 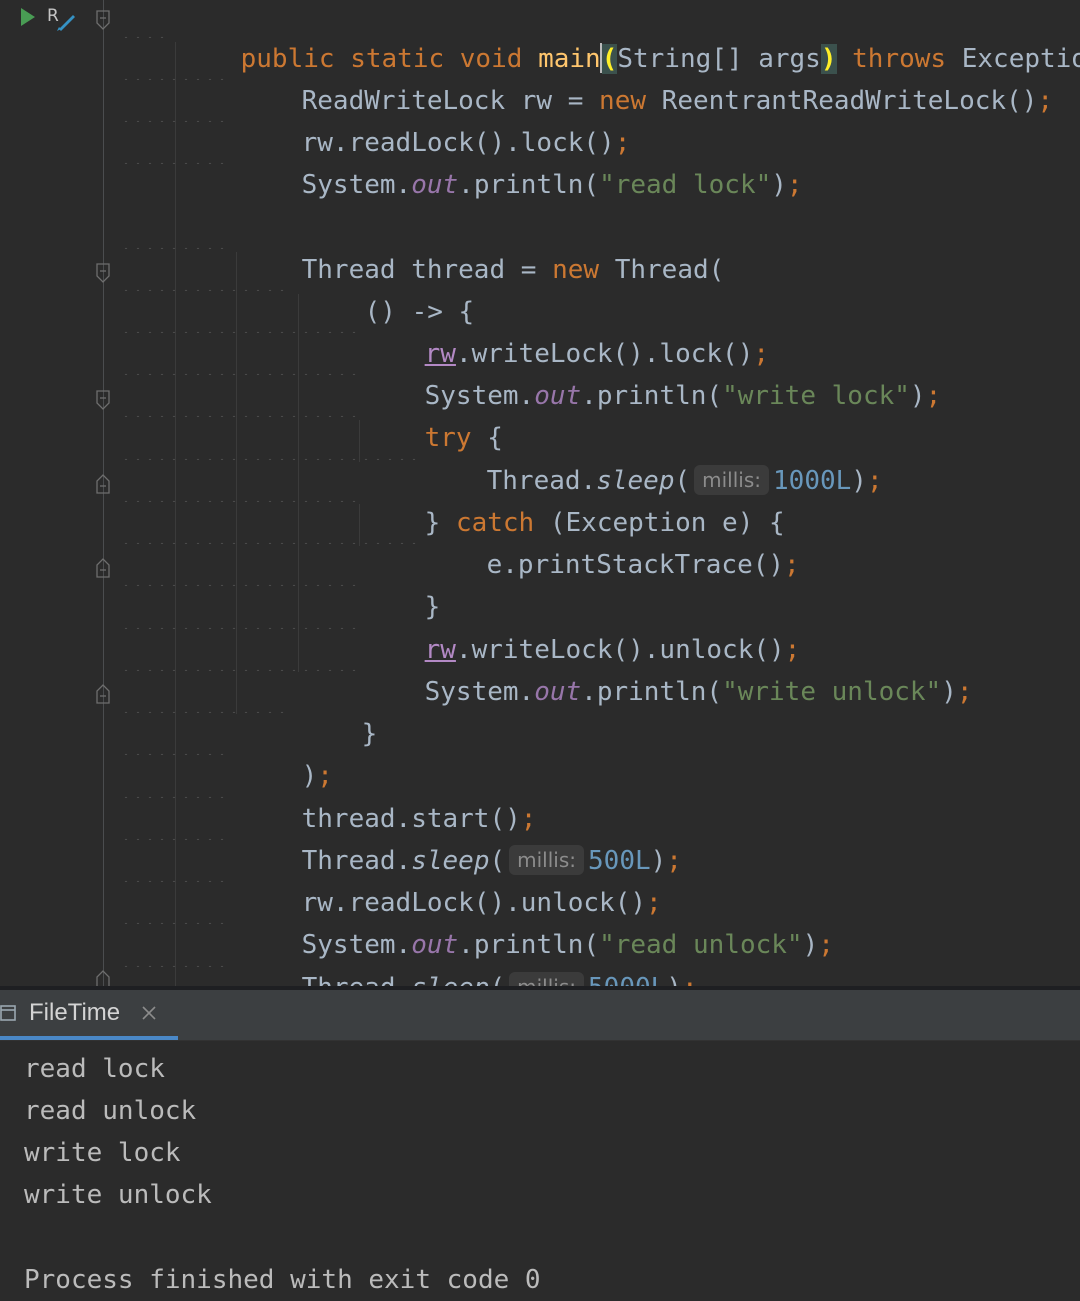 I want to click on tab-filetime: FileTime, so click(x=89, y=1015).